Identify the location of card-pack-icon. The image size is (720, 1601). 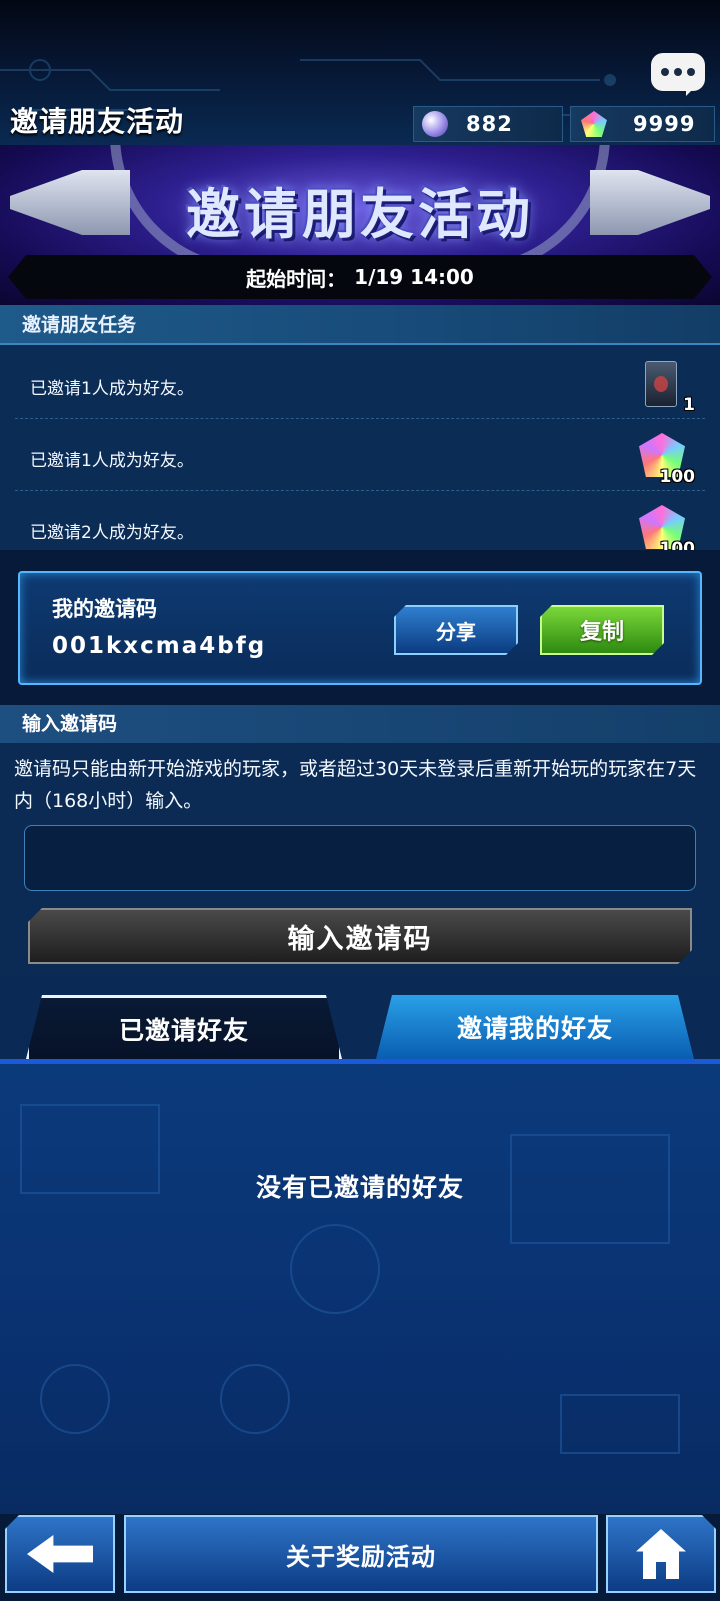
(661, 384).